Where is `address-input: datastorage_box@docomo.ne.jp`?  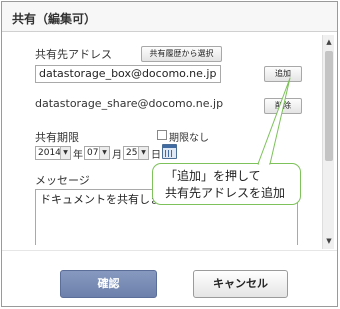 address-input: datastorage_box@docomo.ne.jp is located at coordinates (128, 74).